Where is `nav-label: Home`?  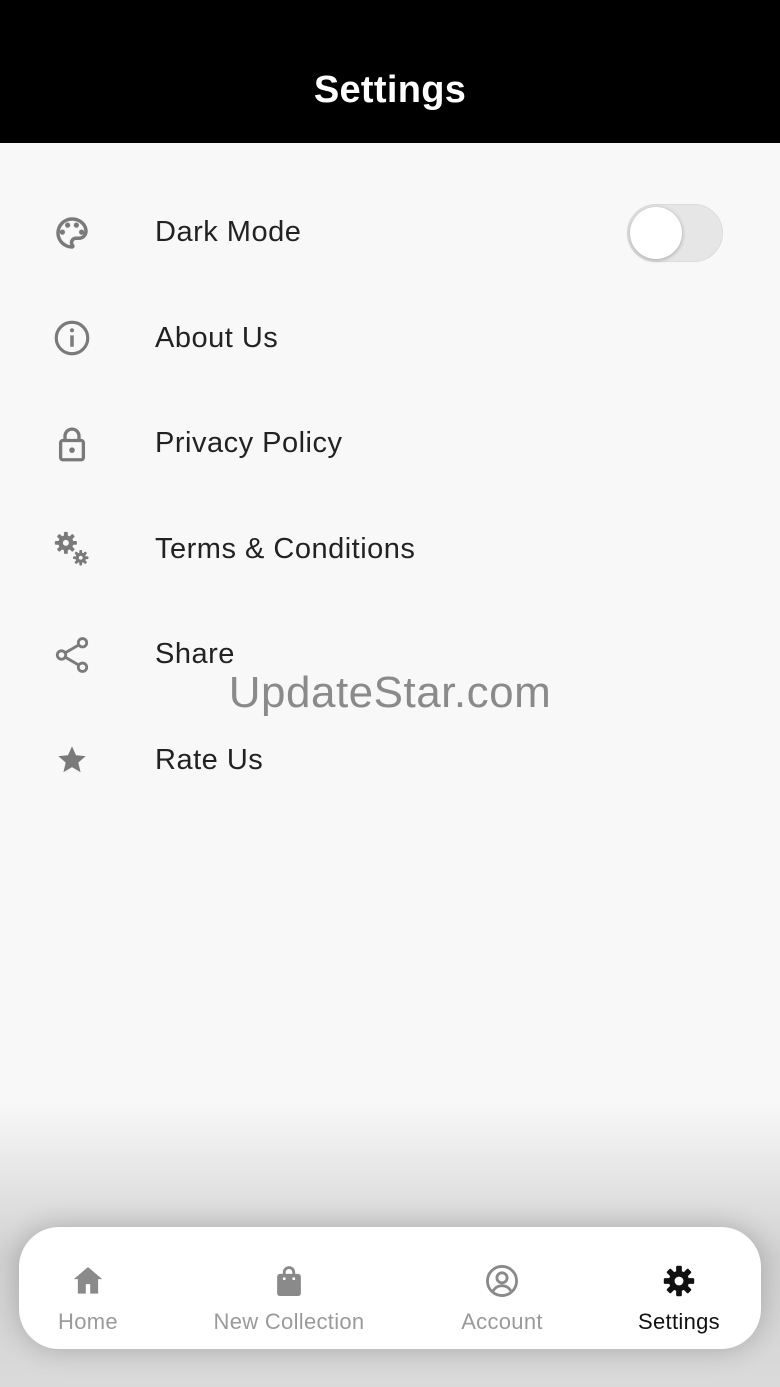 nav-label: Home is located at coordinates (88, 1321).